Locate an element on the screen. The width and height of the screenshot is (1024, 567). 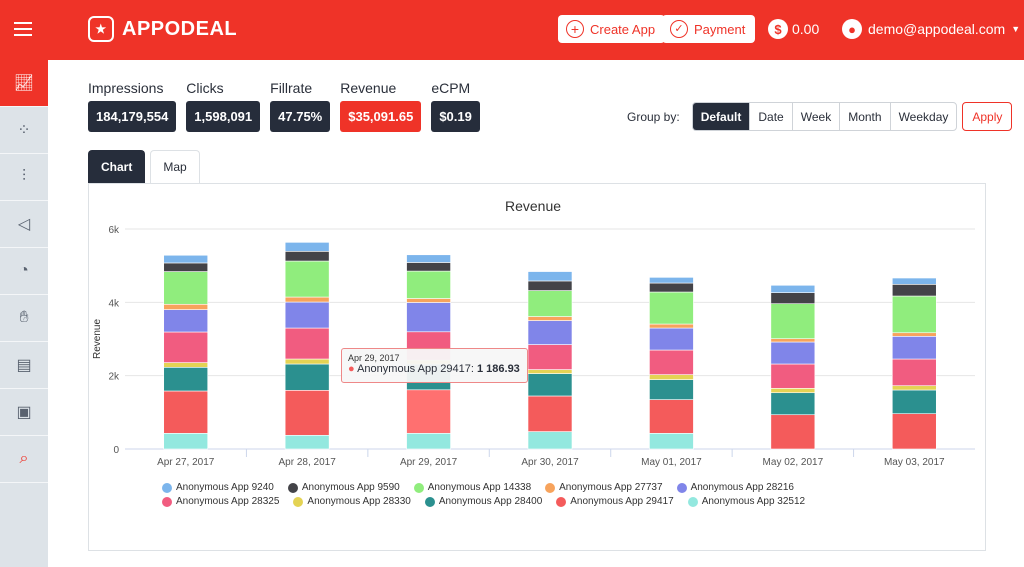
legend-label: Anonymous App 28216 is located at coordinates (742, 487).